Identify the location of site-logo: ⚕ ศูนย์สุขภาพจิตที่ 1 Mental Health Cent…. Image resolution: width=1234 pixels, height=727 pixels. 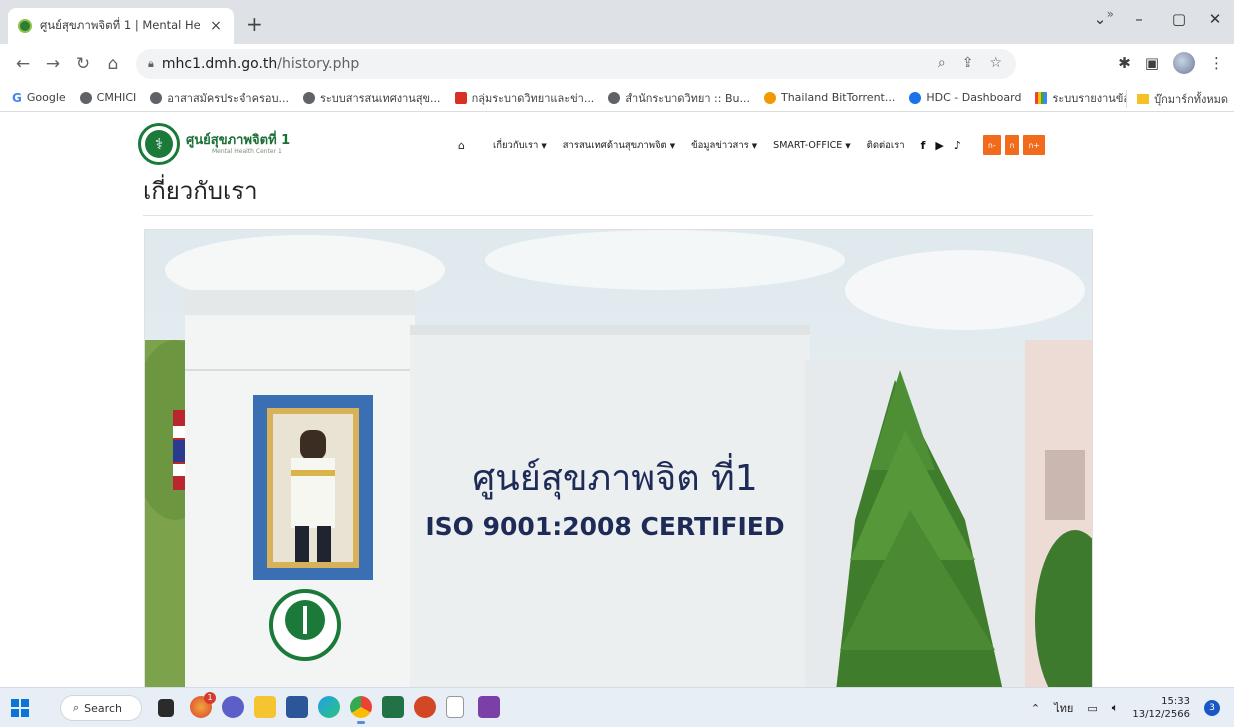
(214, 144).